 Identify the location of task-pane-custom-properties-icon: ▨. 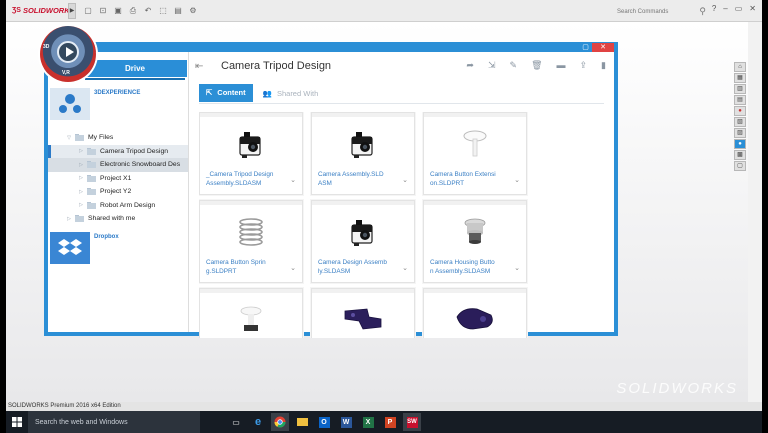
(740, 133).